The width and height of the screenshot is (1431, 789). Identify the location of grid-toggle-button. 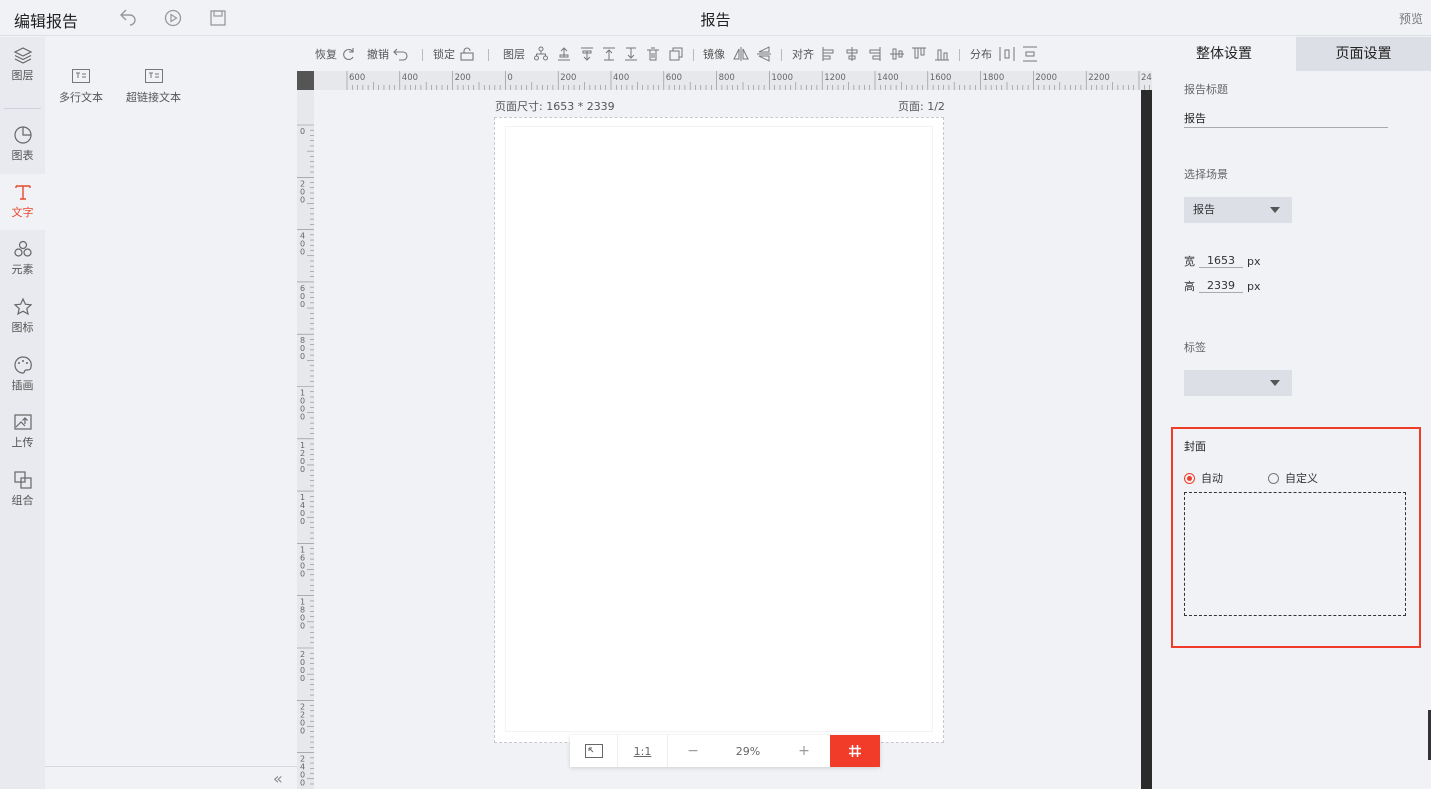
(855, 751).